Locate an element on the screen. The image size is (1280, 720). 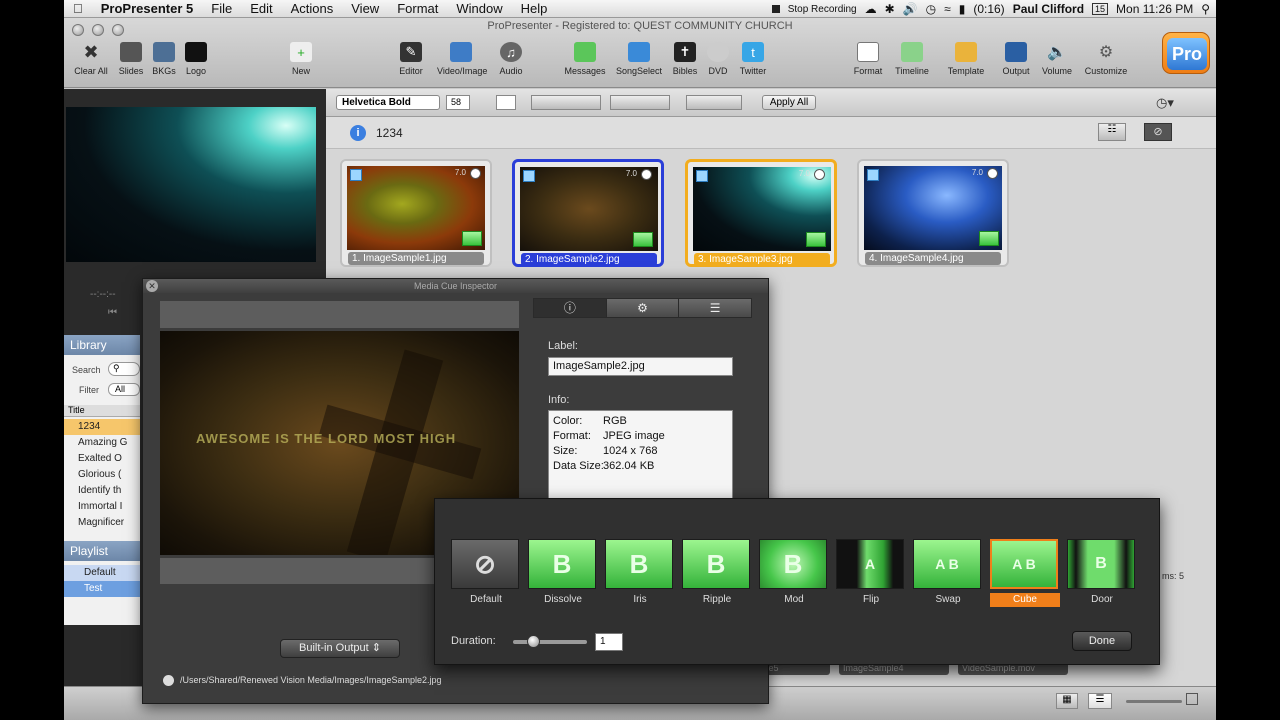
transition-swap: A B Swap is located at coordinates (948, 573).